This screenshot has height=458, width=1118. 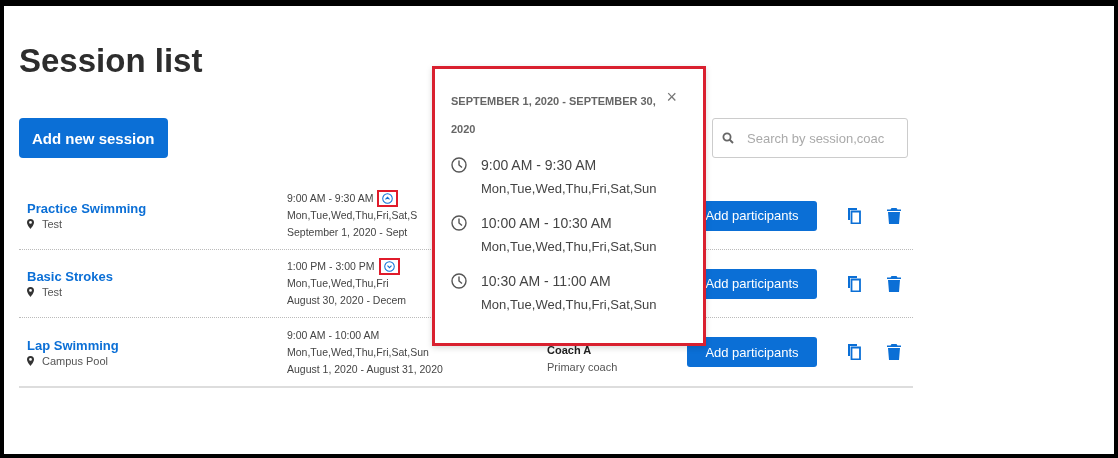 What do you see at coordinates (671, 97) in the screenshot?
I see `close-button: ×` at bounding box center [671, 97].